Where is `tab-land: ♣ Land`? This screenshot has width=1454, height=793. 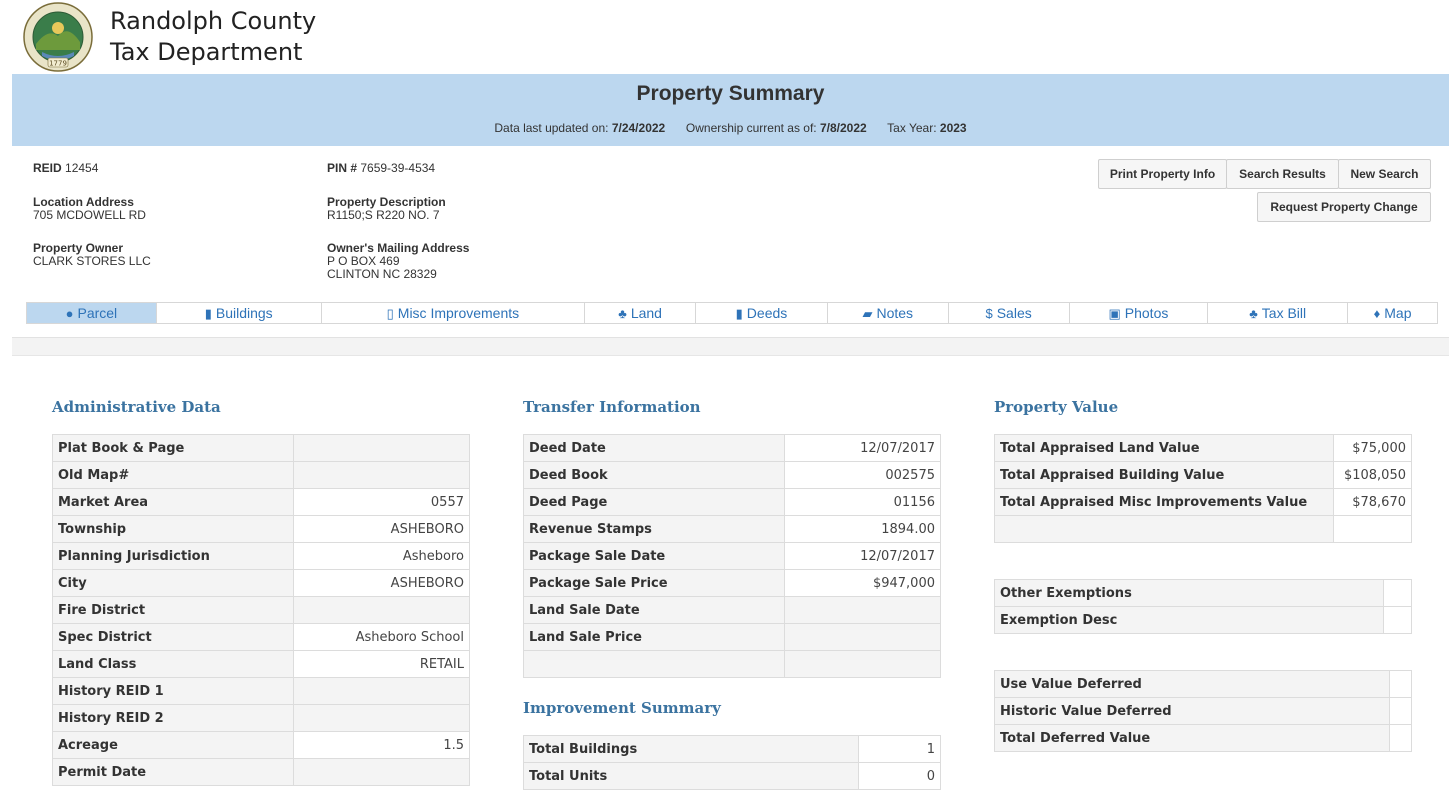
tab-land: ♣ Land is located at coordinates (641, 313).